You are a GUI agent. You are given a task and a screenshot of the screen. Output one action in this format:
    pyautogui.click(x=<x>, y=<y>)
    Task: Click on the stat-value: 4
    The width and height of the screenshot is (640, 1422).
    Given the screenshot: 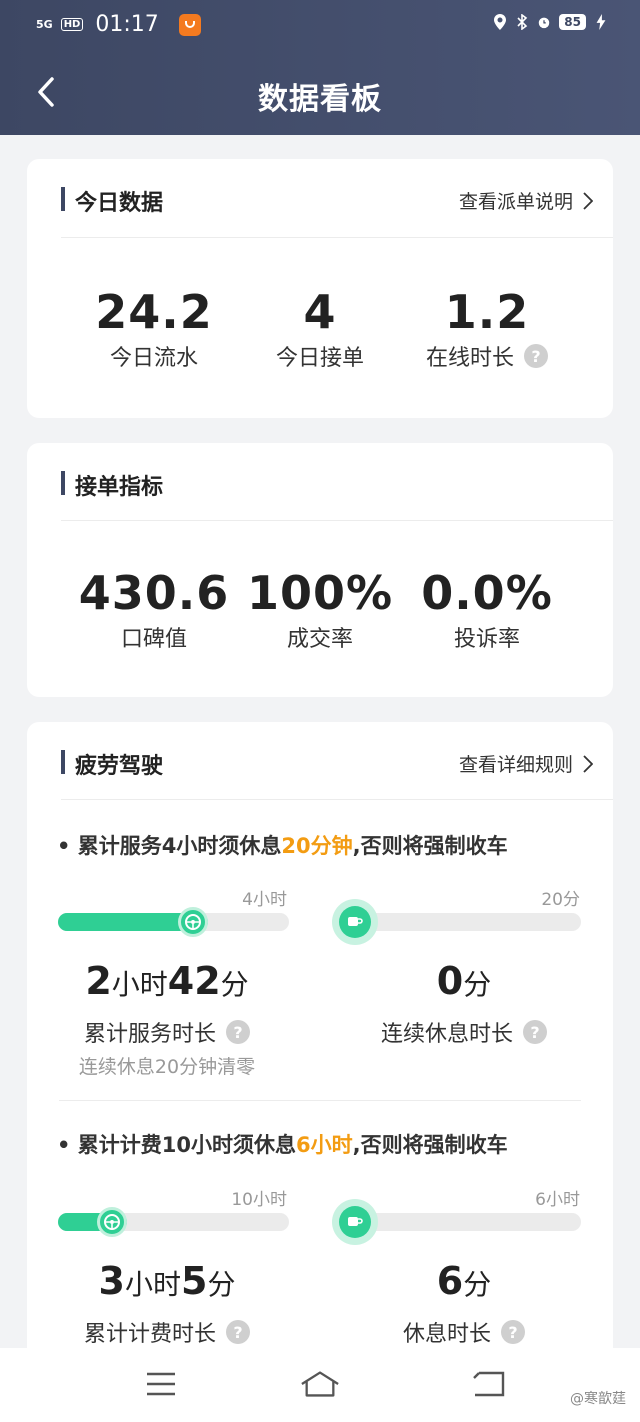 What is the action you would take?
    pyautogui.click(x=320, y=312)
    